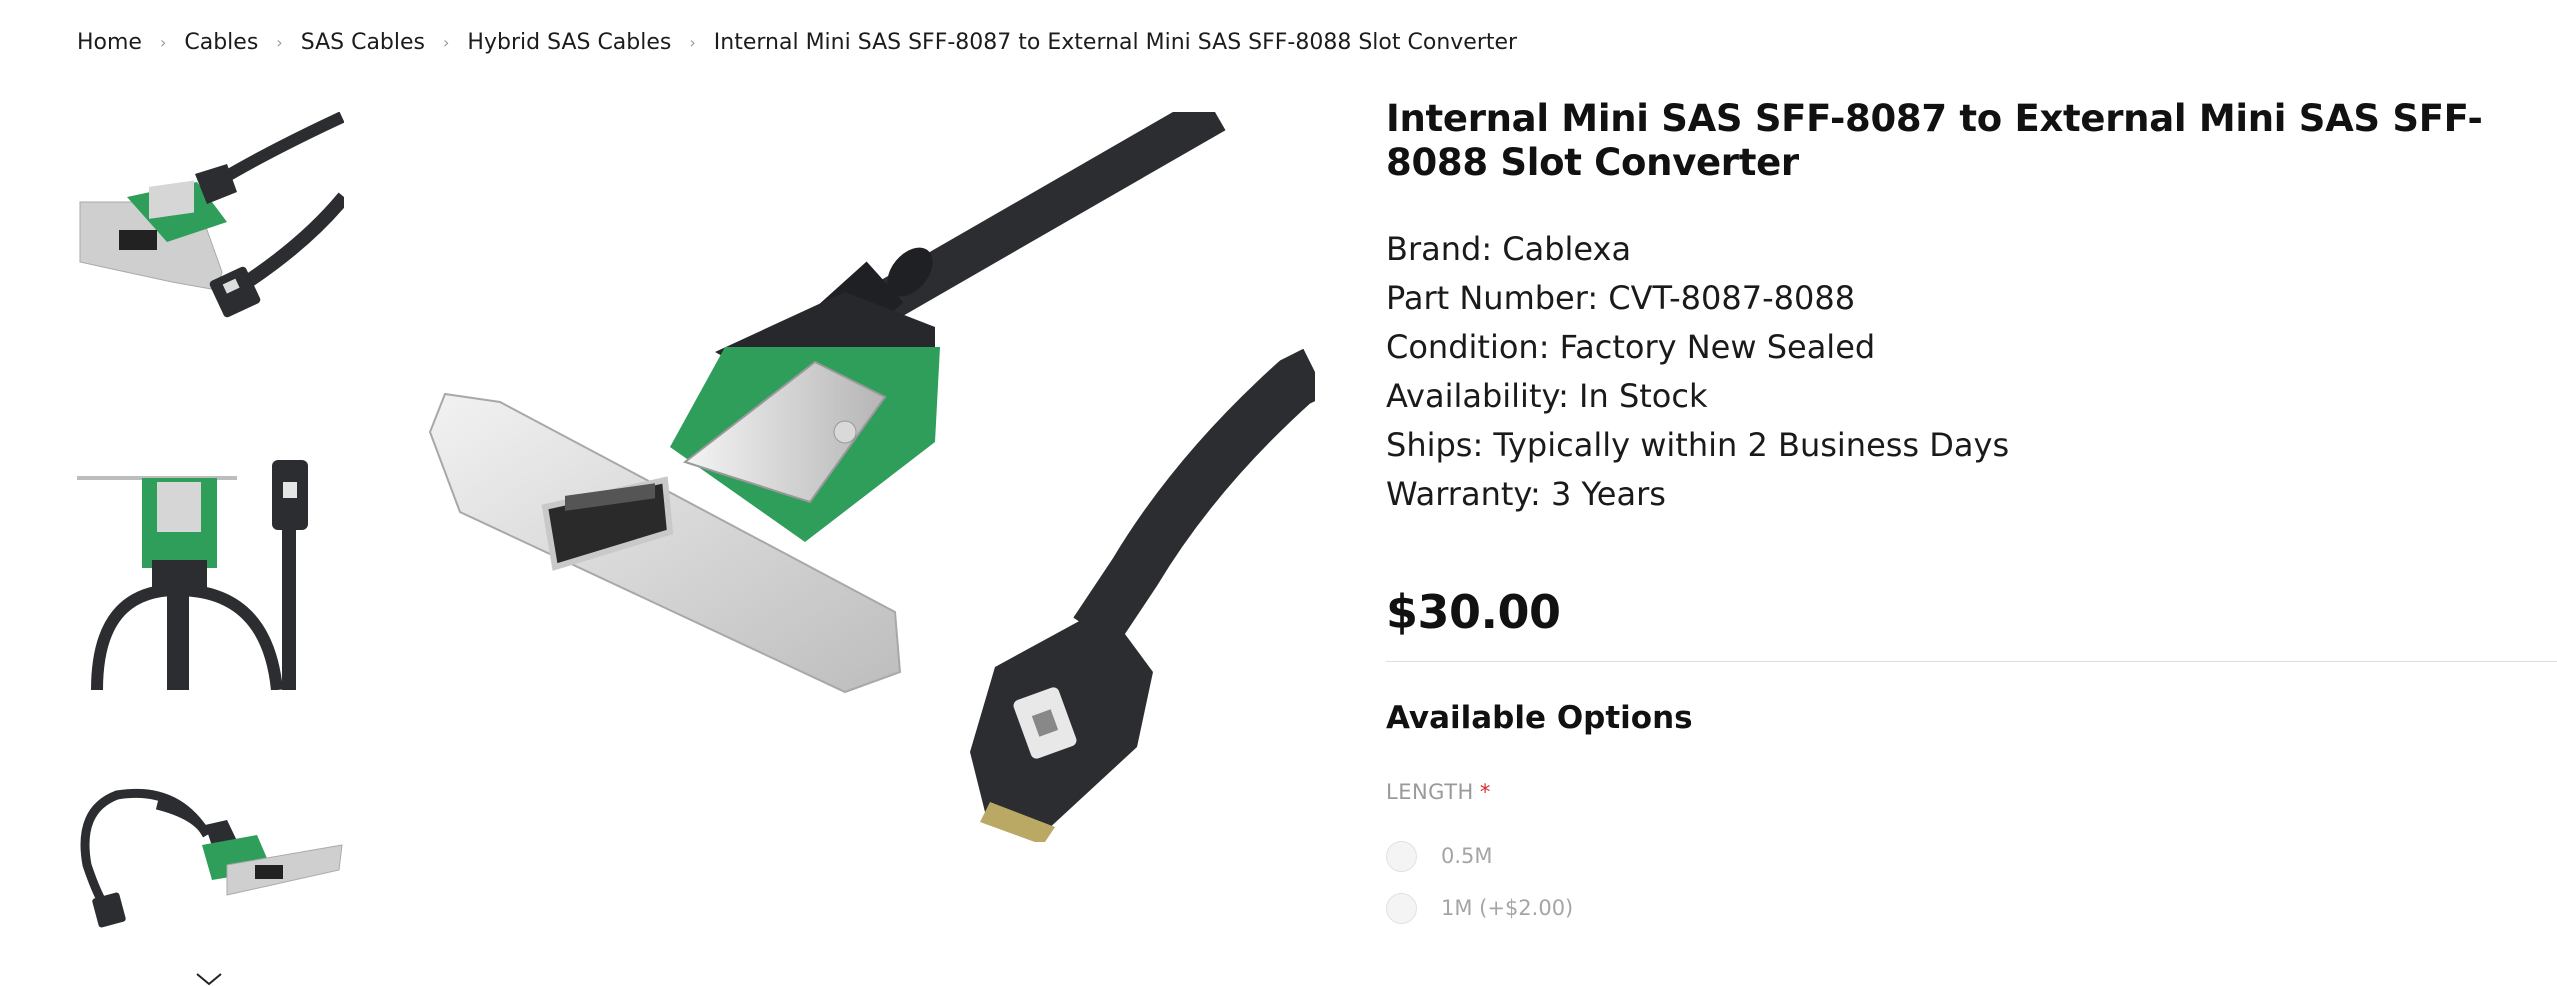 The height and width of the screenshot is (986, 2557). I want to click on spec-part-number: Part Number: CVT-8087-8088, so click(1621, 298).